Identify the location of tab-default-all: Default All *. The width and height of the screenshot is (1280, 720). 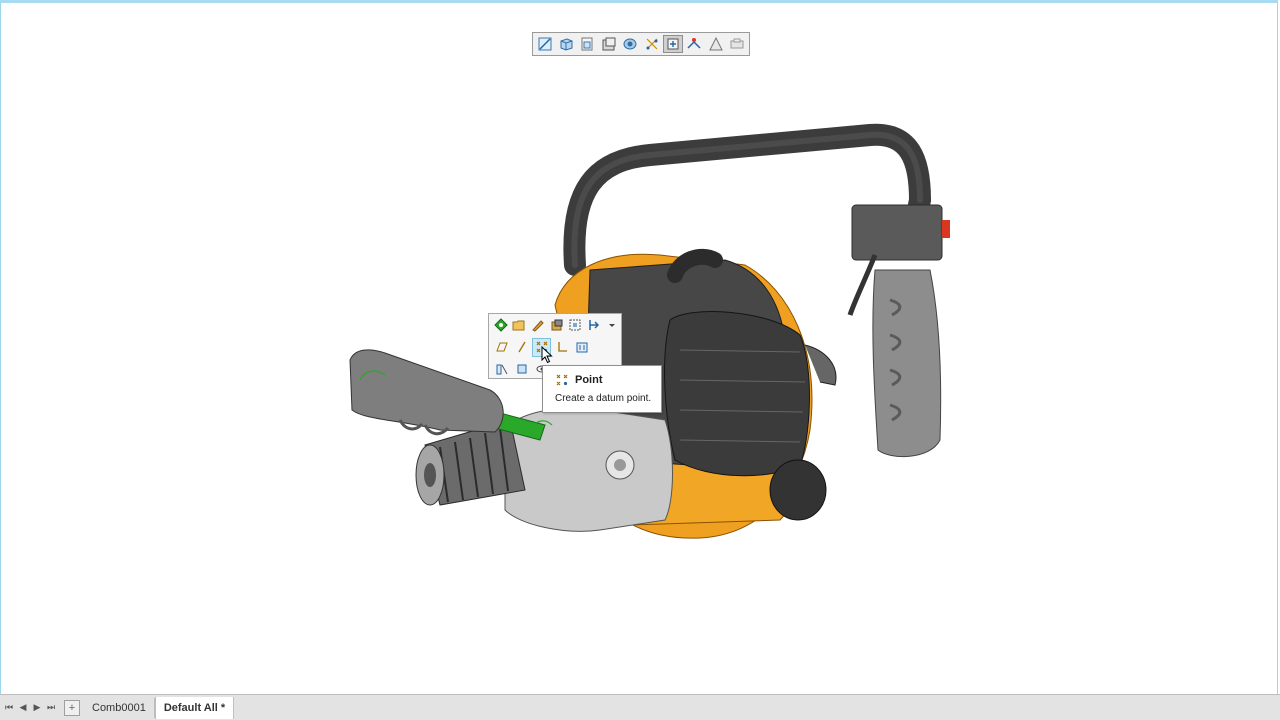
(194, 707).